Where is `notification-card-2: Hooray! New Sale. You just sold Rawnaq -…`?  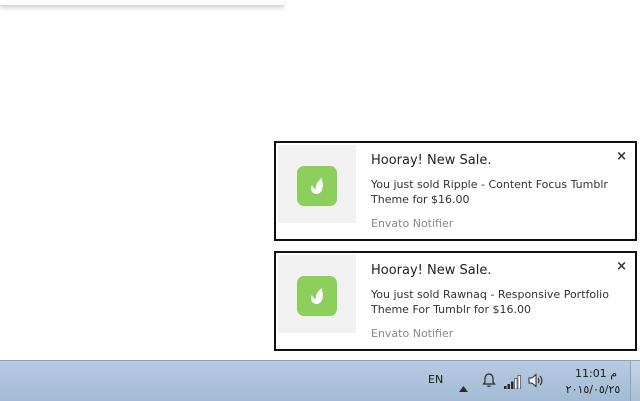
notification-card-2: Hooray! New Sale. You just sold Rawnaq -… is located at coordinates (455, 301).